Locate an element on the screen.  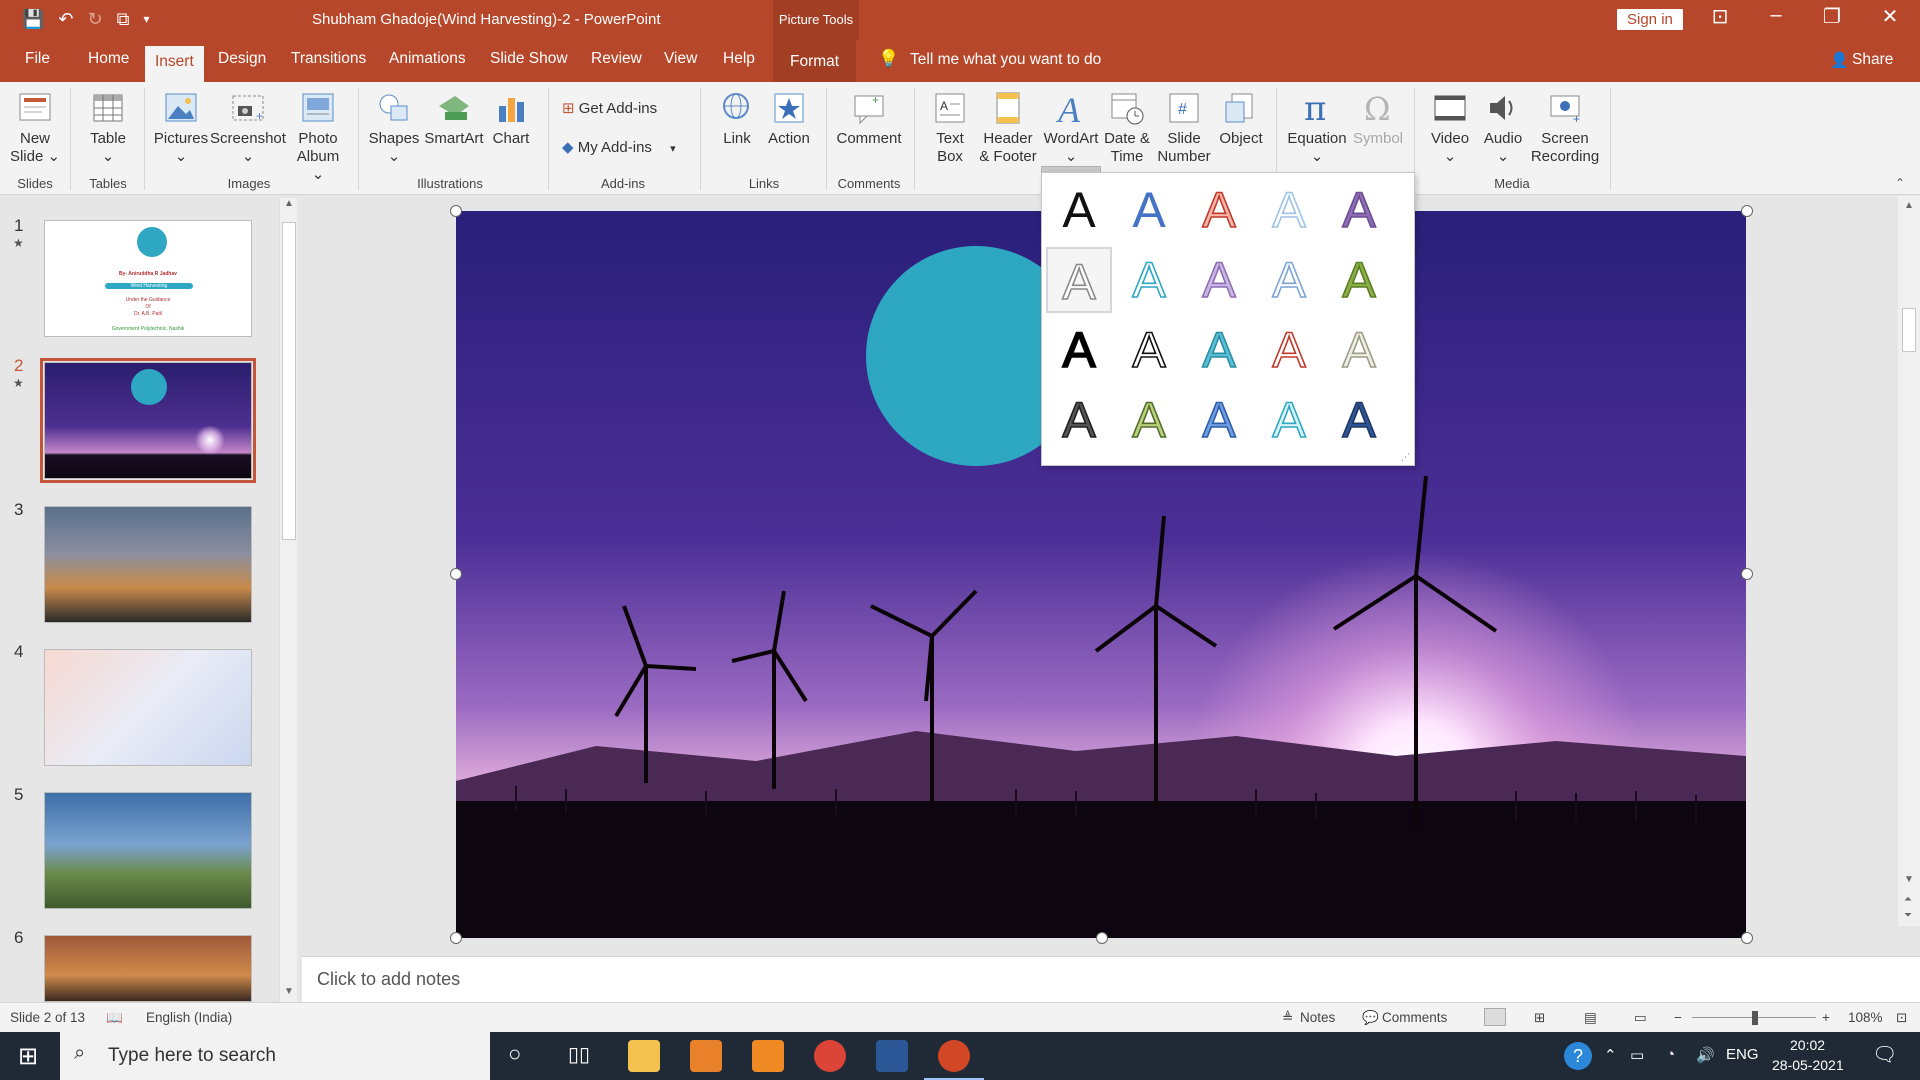
link-button: Link is located at coordinates (737, 119).